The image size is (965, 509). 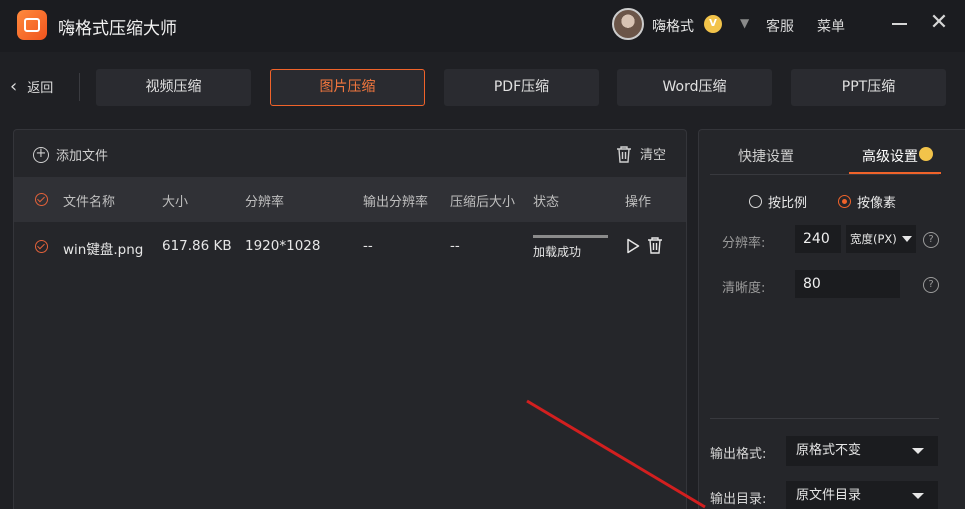 I want to click on back-label: 返回, so click(x=40, y=88).